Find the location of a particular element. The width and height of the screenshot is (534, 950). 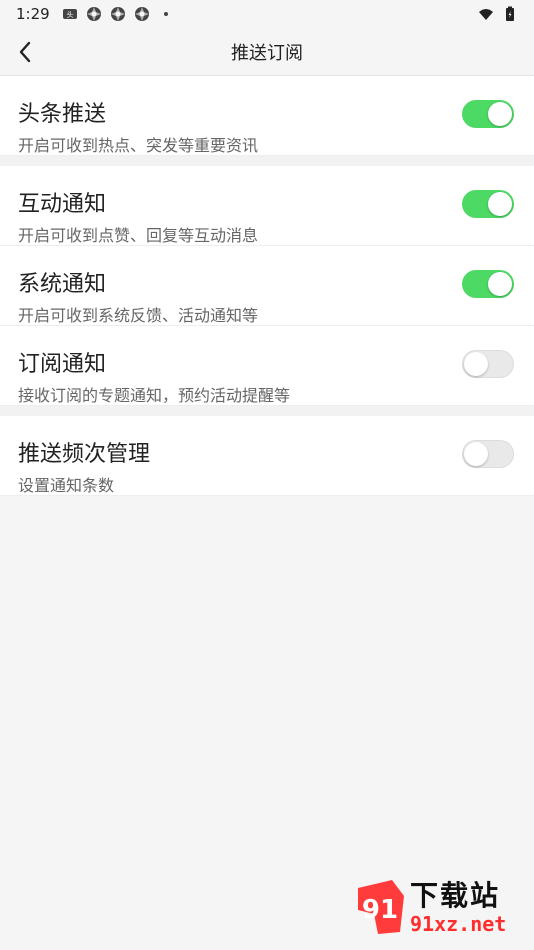

settings-group-headlines: 头条推送 开启可收到热点、突发等重要资讯 is located at coordinates (267, 116).